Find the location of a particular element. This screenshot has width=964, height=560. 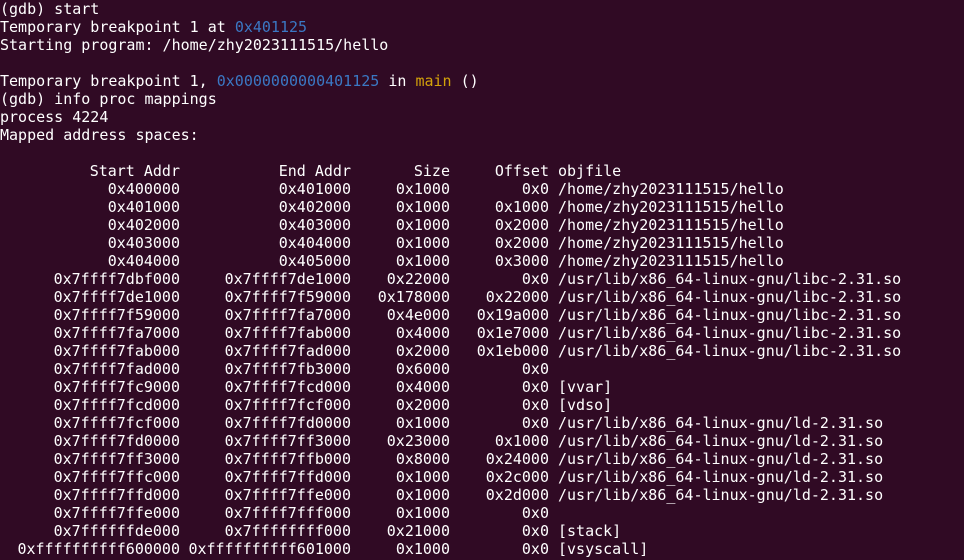

offset-cell: 0x1eb000 is located at coordinates (512, 351).